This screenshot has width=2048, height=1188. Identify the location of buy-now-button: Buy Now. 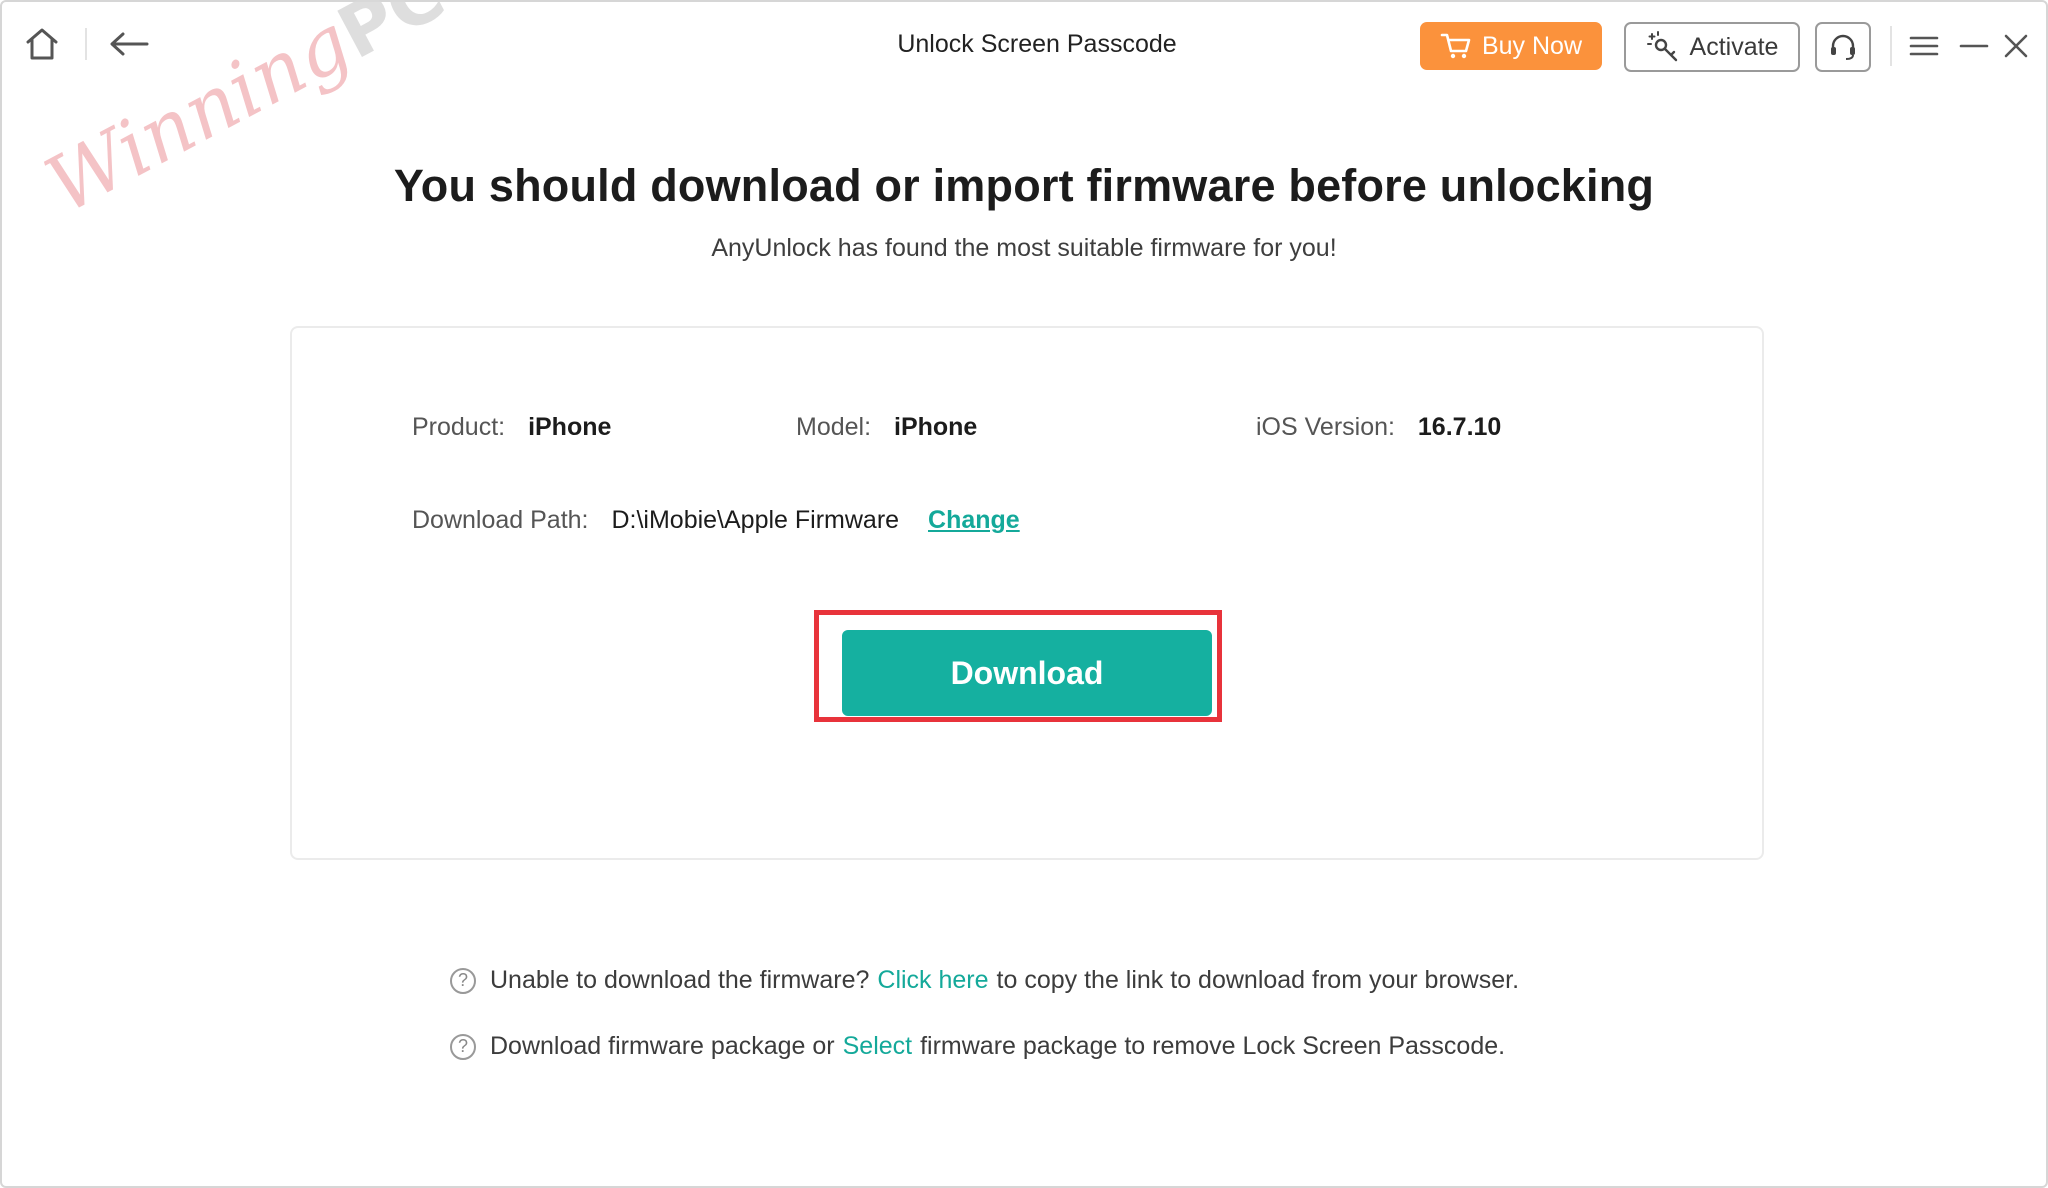
(1511, 46).